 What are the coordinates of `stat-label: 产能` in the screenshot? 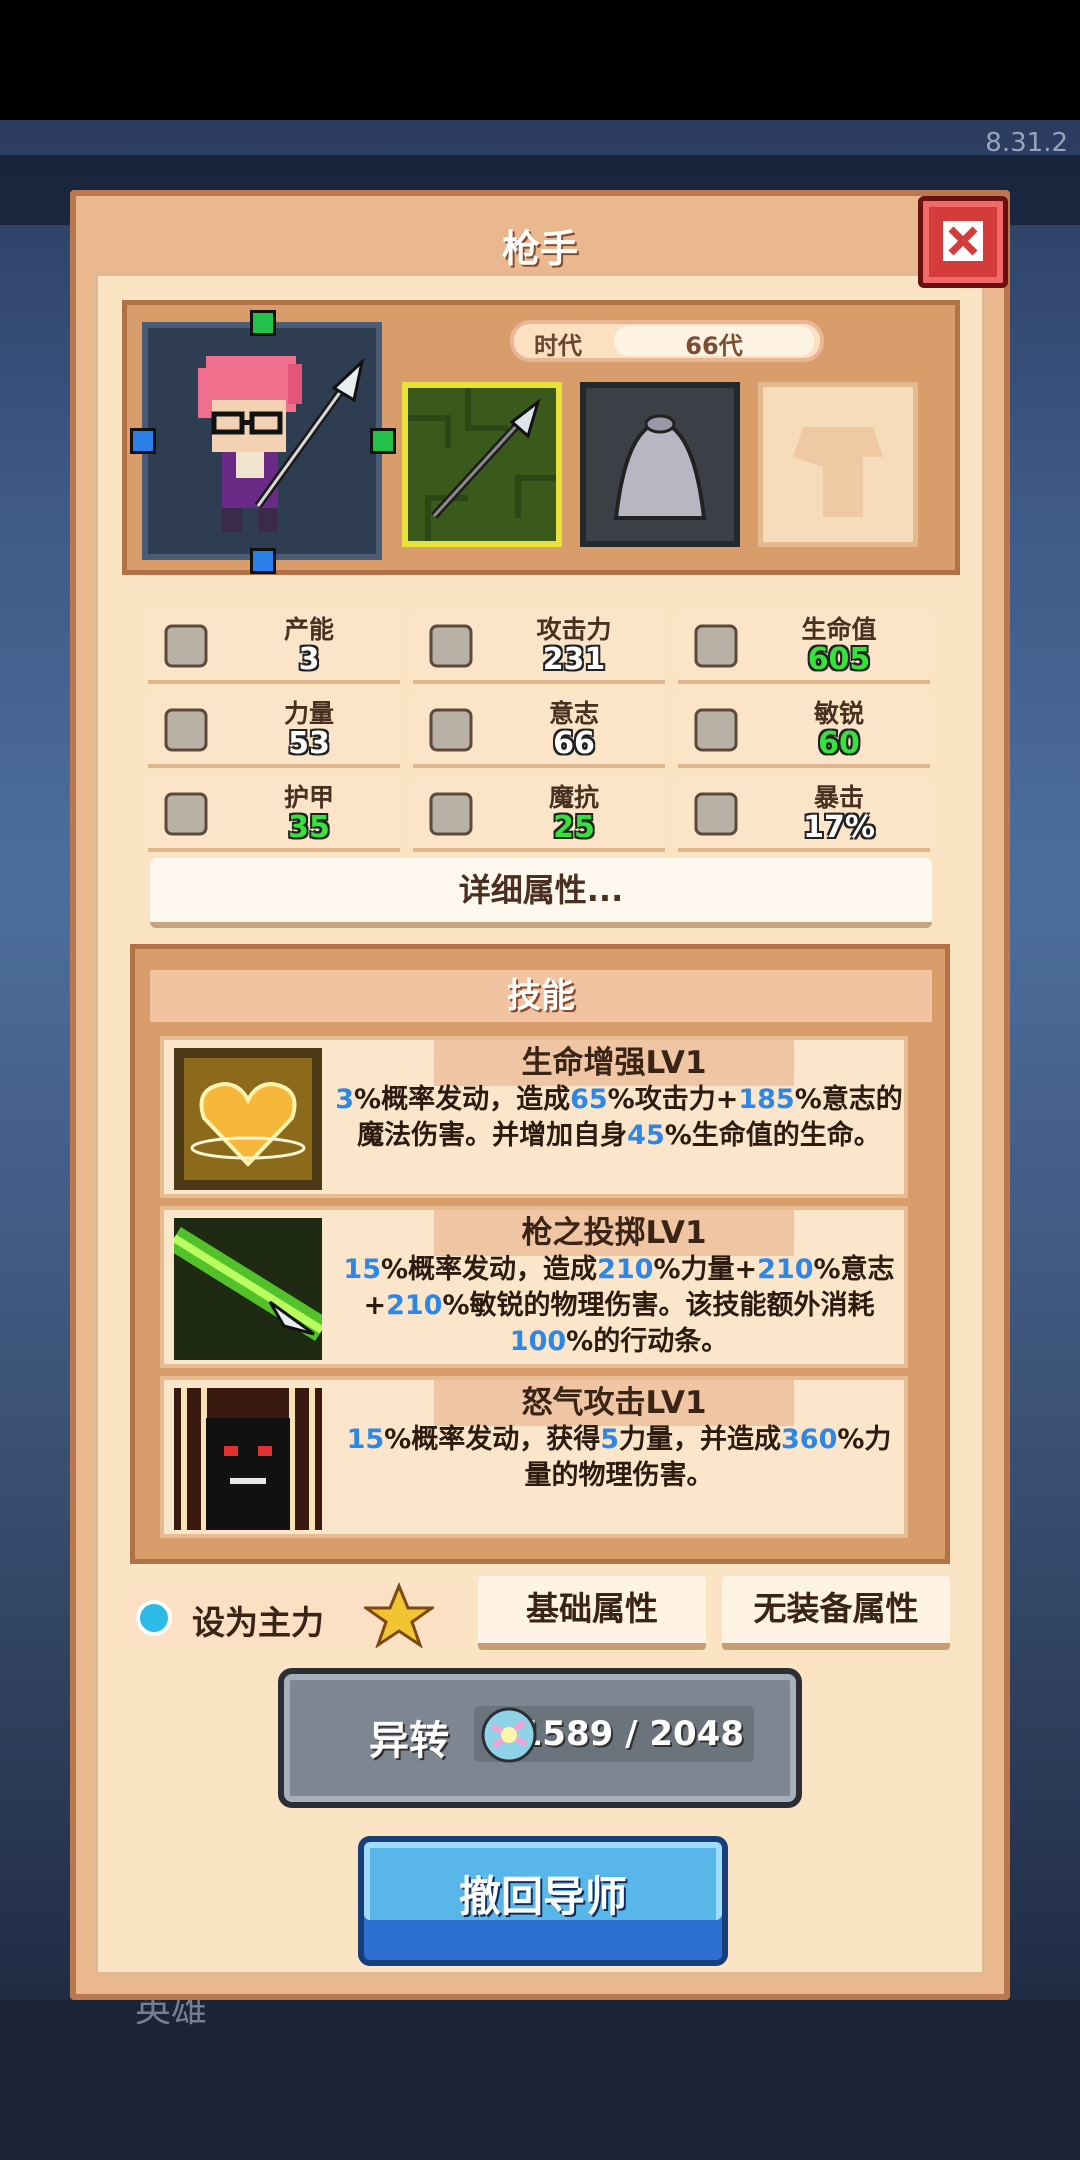 It's located at (308, 629).